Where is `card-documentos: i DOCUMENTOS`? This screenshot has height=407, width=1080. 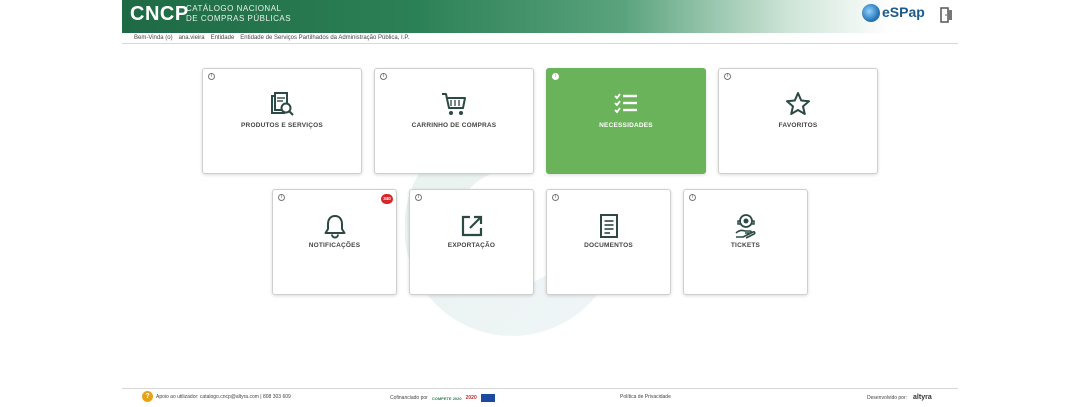
card-documentos: i DOCUMENTOS is located at coordinates (608, 242).